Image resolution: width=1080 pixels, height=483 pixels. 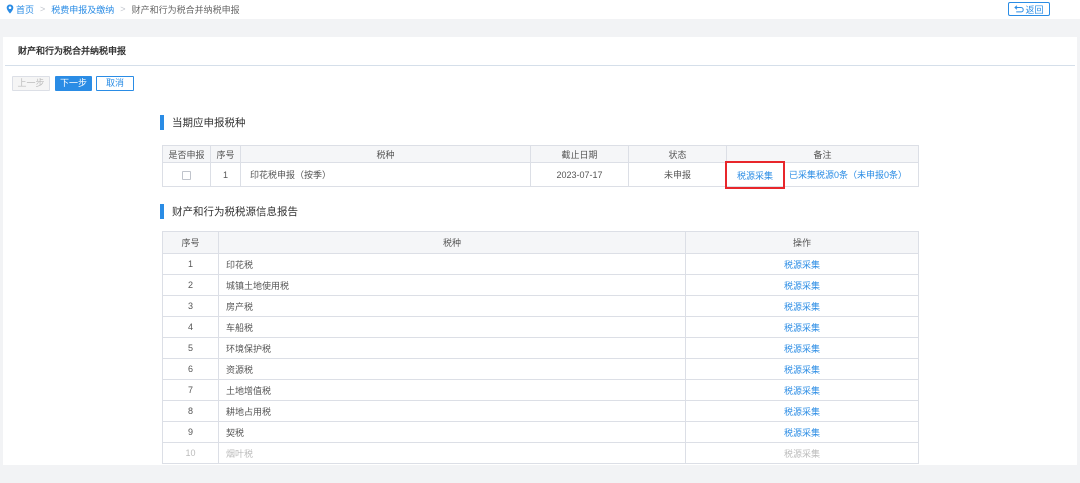 What do you see at coordinates (579, 154) in the screenshot?
I see `column-header-deadline: 截止日期` at bounding box center [579, 154].